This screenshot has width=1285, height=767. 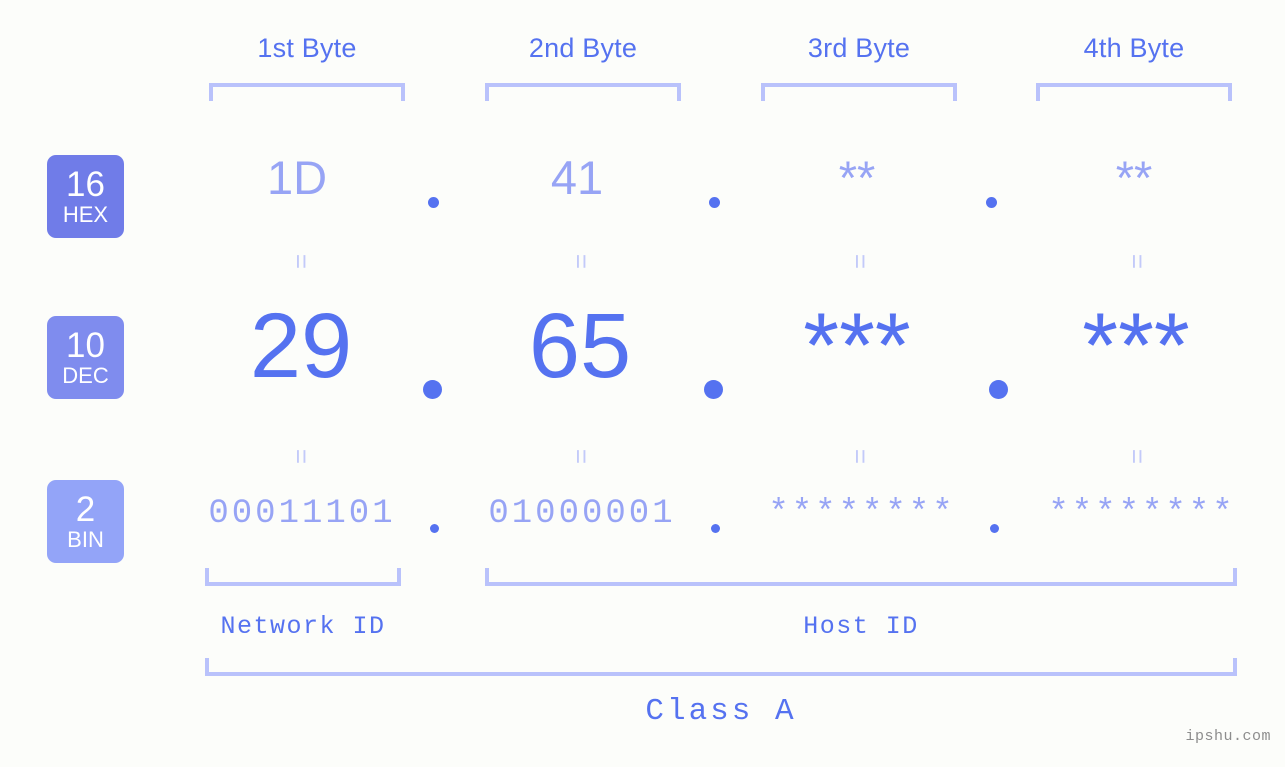 What do you see at coordinates (862, 514) in the screenshot?
I see `bin-byte-3: ********` at bounding box center [862, 514].